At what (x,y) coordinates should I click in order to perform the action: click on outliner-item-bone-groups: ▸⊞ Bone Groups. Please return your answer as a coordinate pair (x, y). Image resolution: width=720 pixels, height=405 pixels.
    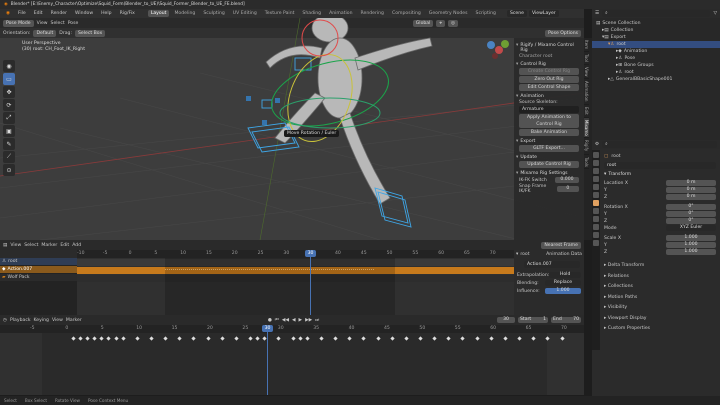
    Looking at the image, I should click on (656, 65).